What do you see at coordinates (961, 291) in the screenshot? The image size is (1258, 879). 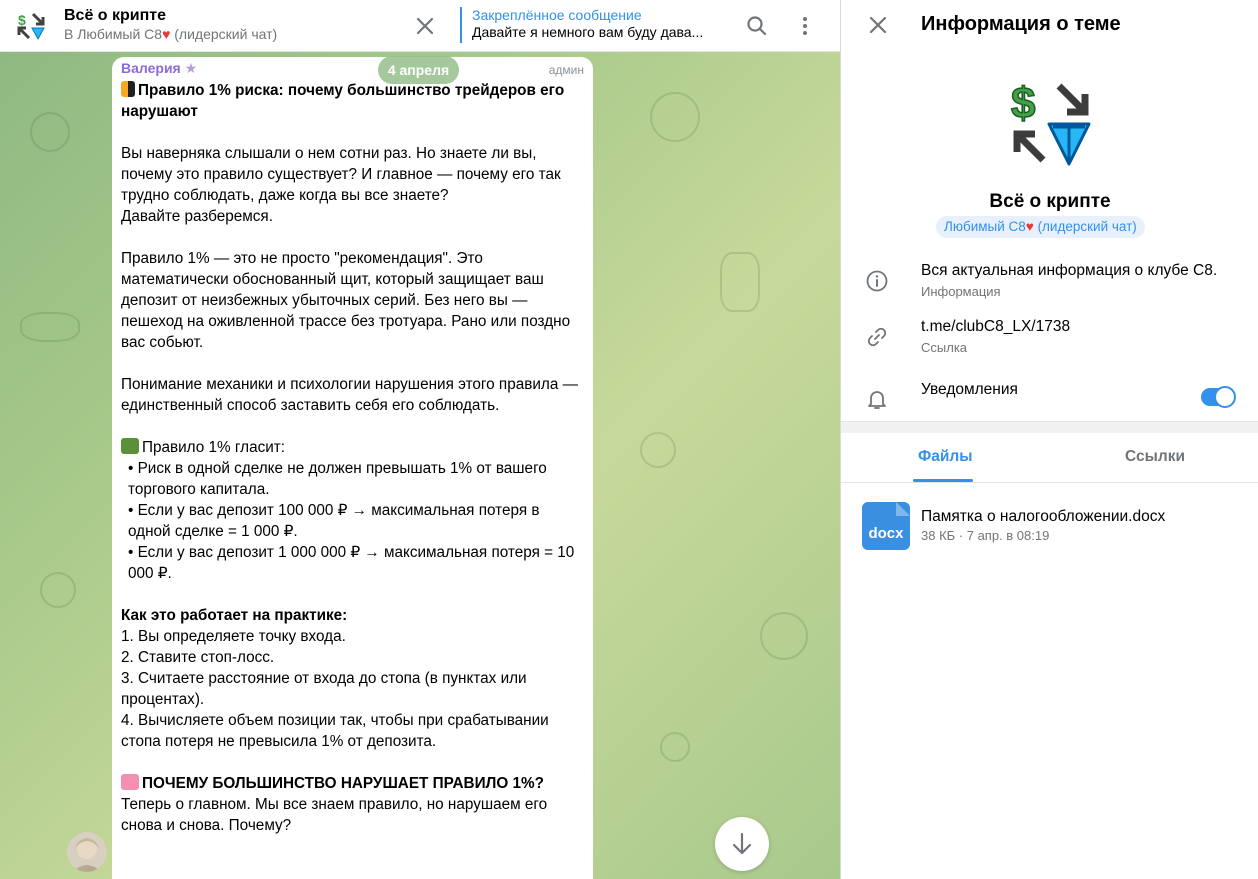 I see `info-label: Информация` at bounding box center [961, 291].